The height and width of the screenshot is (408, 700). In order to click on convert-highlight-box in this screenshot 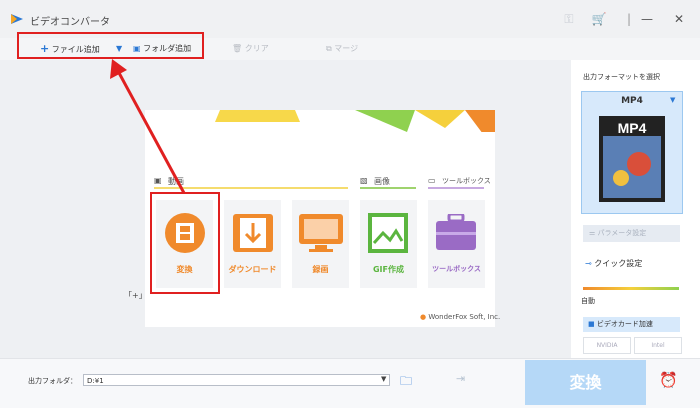, I will do `click(185, 243)`.